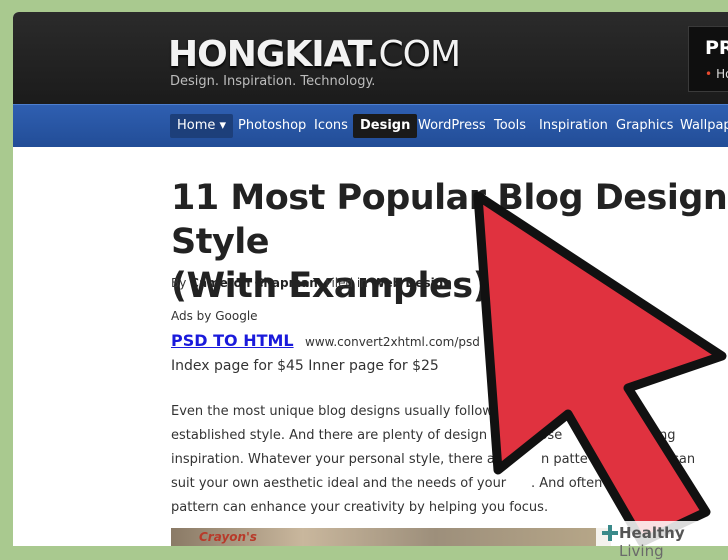 The width and height of the screenshot is (728, 560). What do you see at coordinates (610, 533) in the screenshot?
I see `plus-cross-icon` at bounding box center [610, 533].